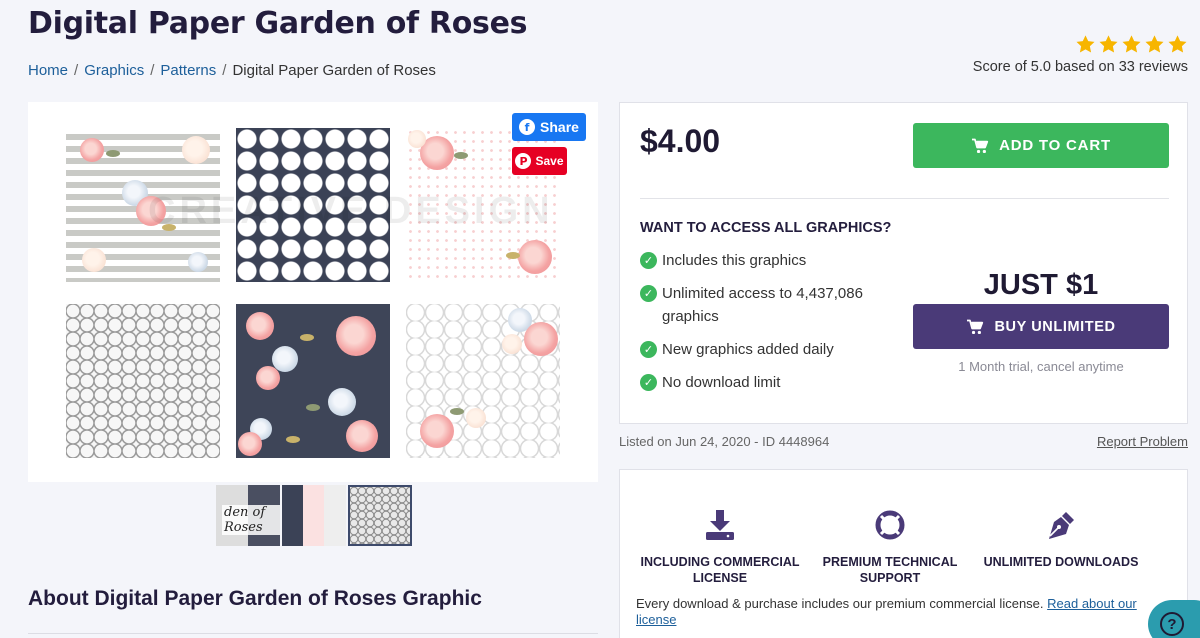 This screenshot has height=638, width=1200. I want to click on price: $4.00, so click(680, 141).